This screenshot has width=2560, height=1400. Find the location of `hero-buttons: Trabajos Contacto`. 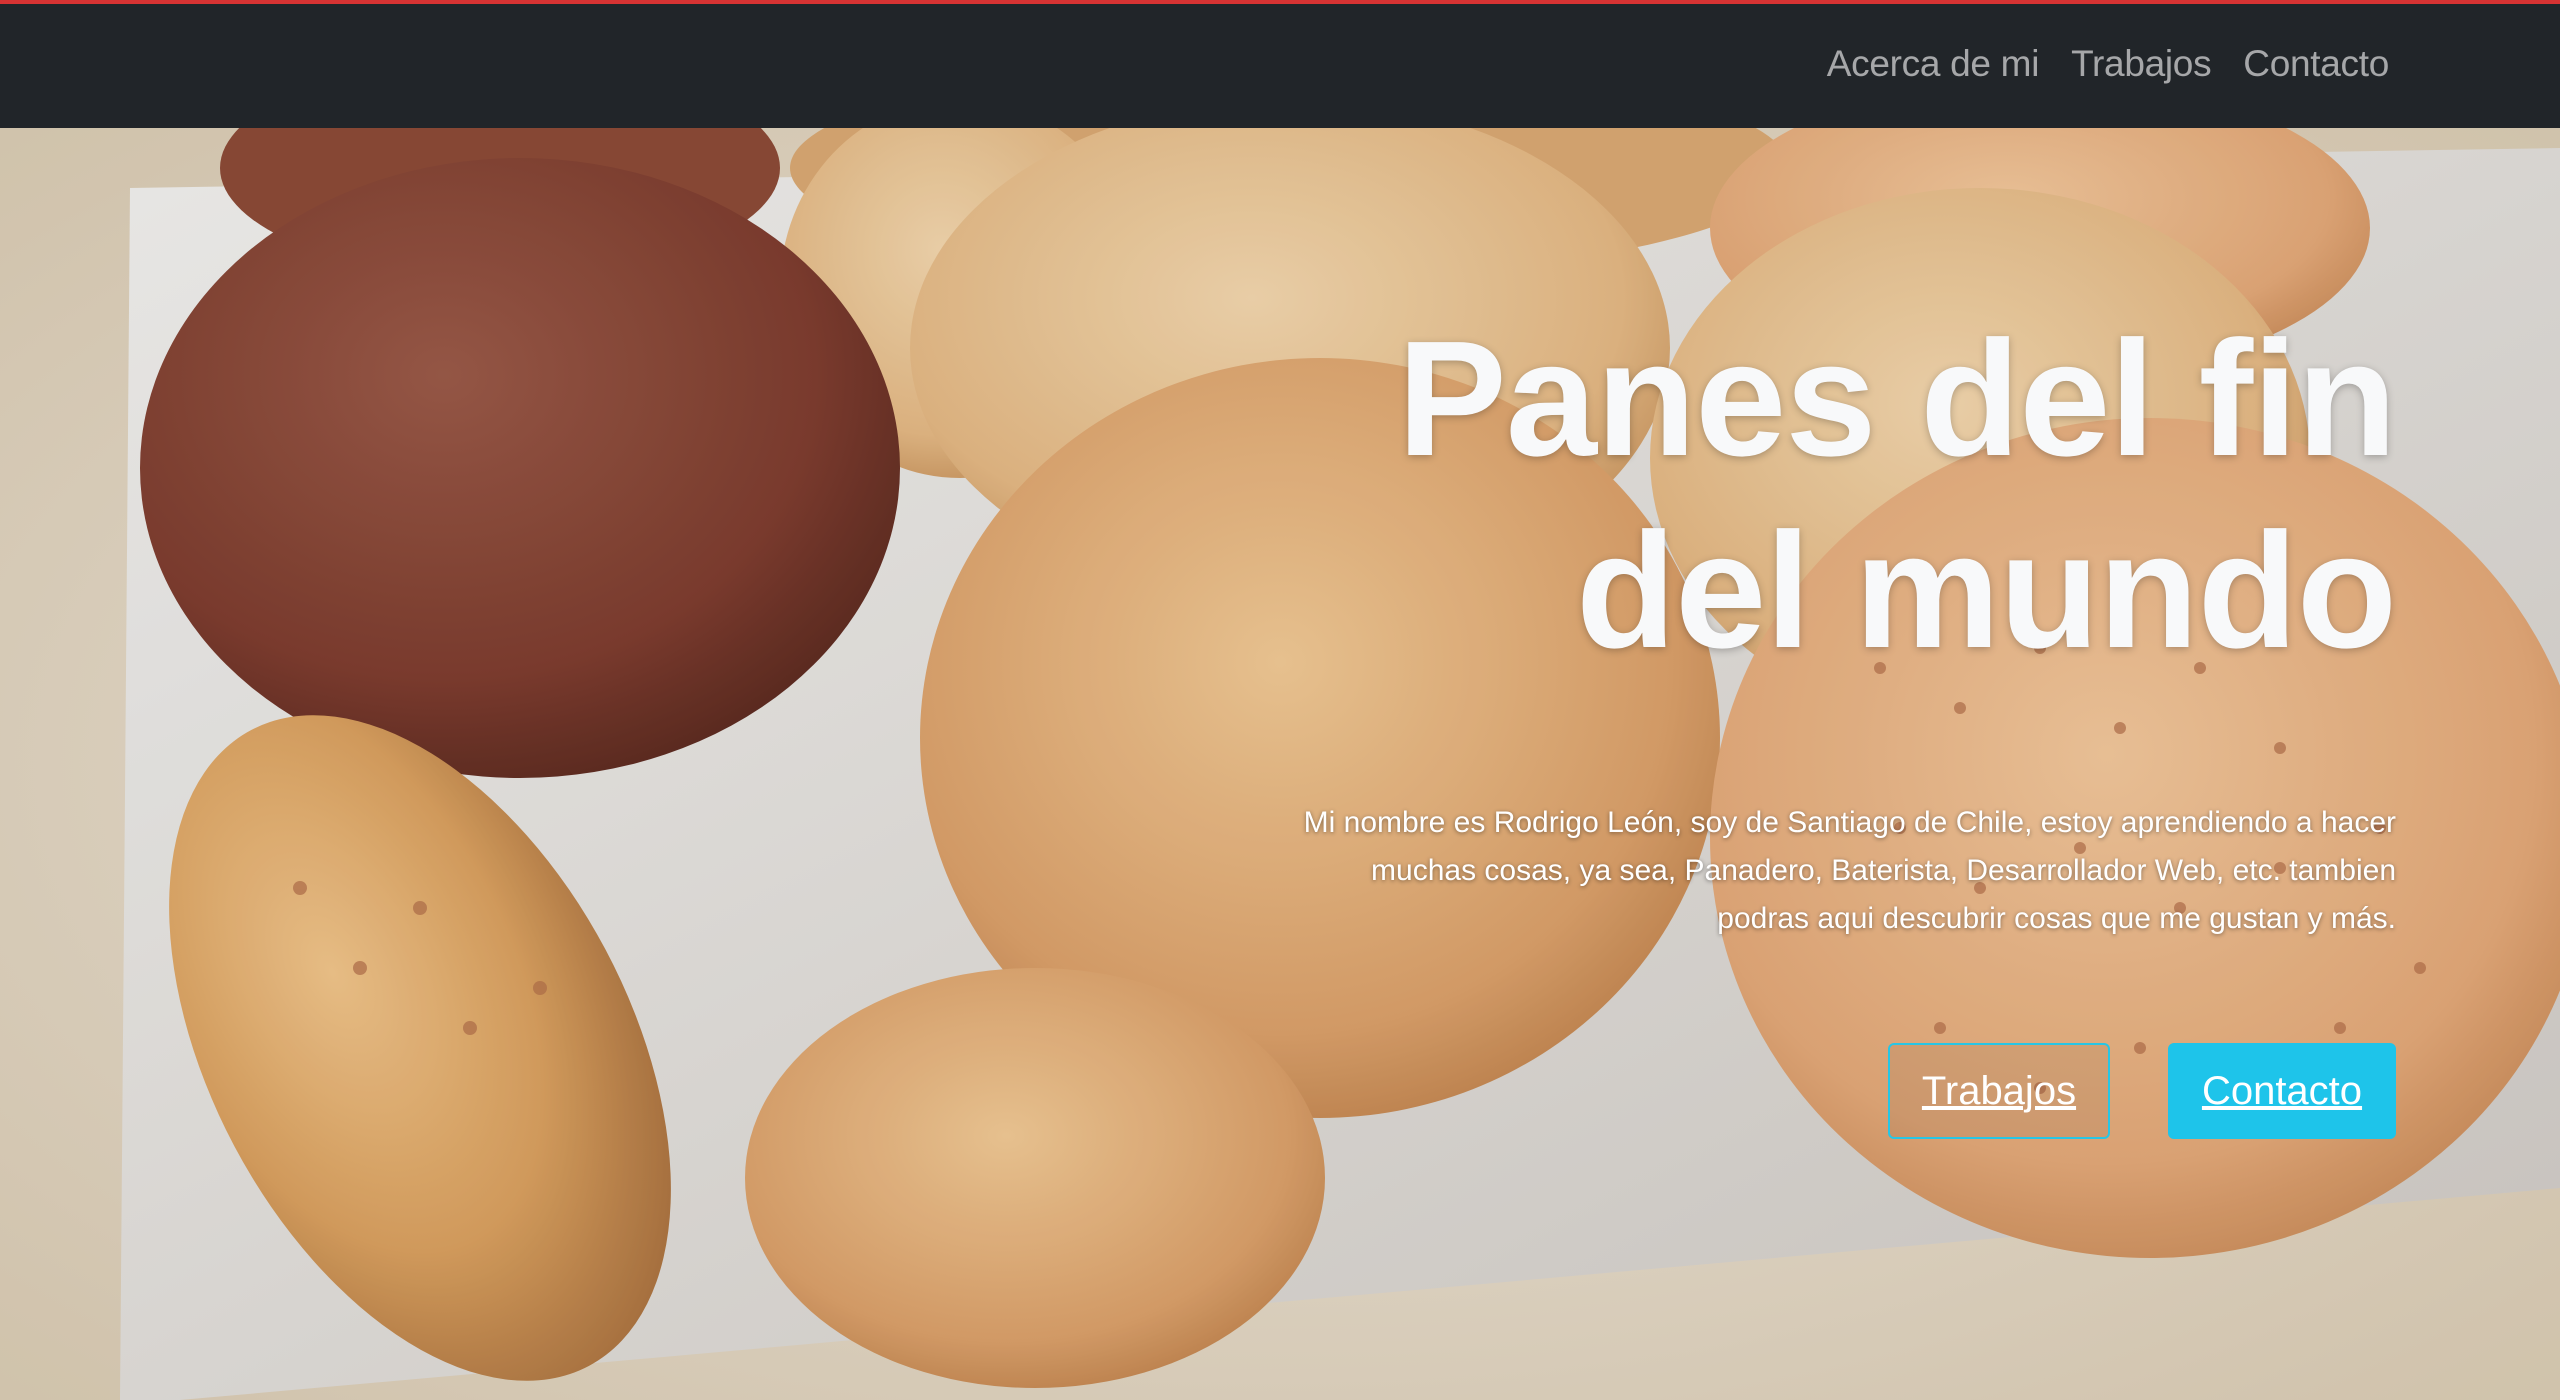

hero-buttons: Trabajos Contacto is located at coordinates (1646, 1091).